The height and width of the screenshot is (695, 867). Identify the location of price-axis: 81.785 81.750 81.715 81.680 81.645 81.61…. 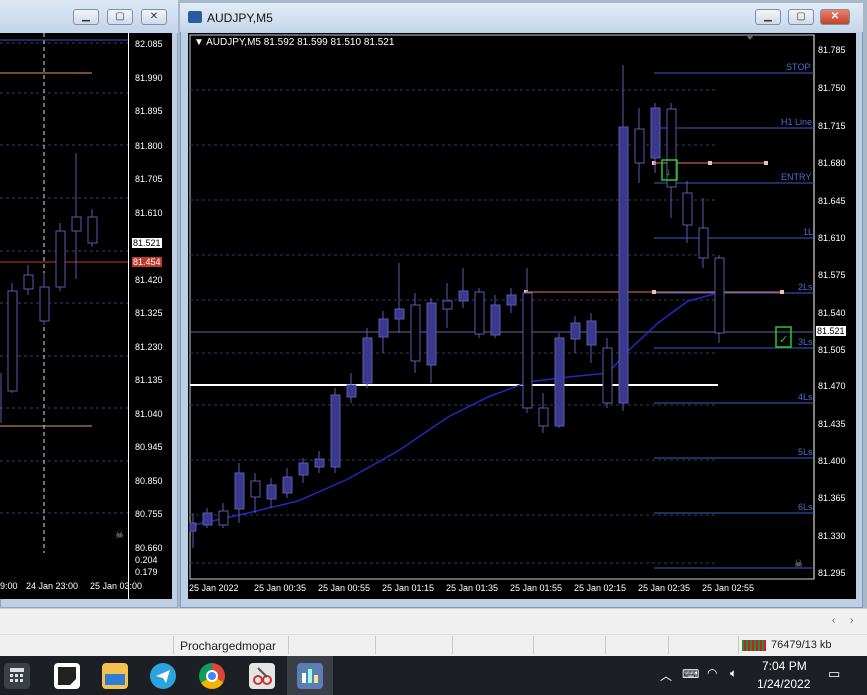
(836, 306).